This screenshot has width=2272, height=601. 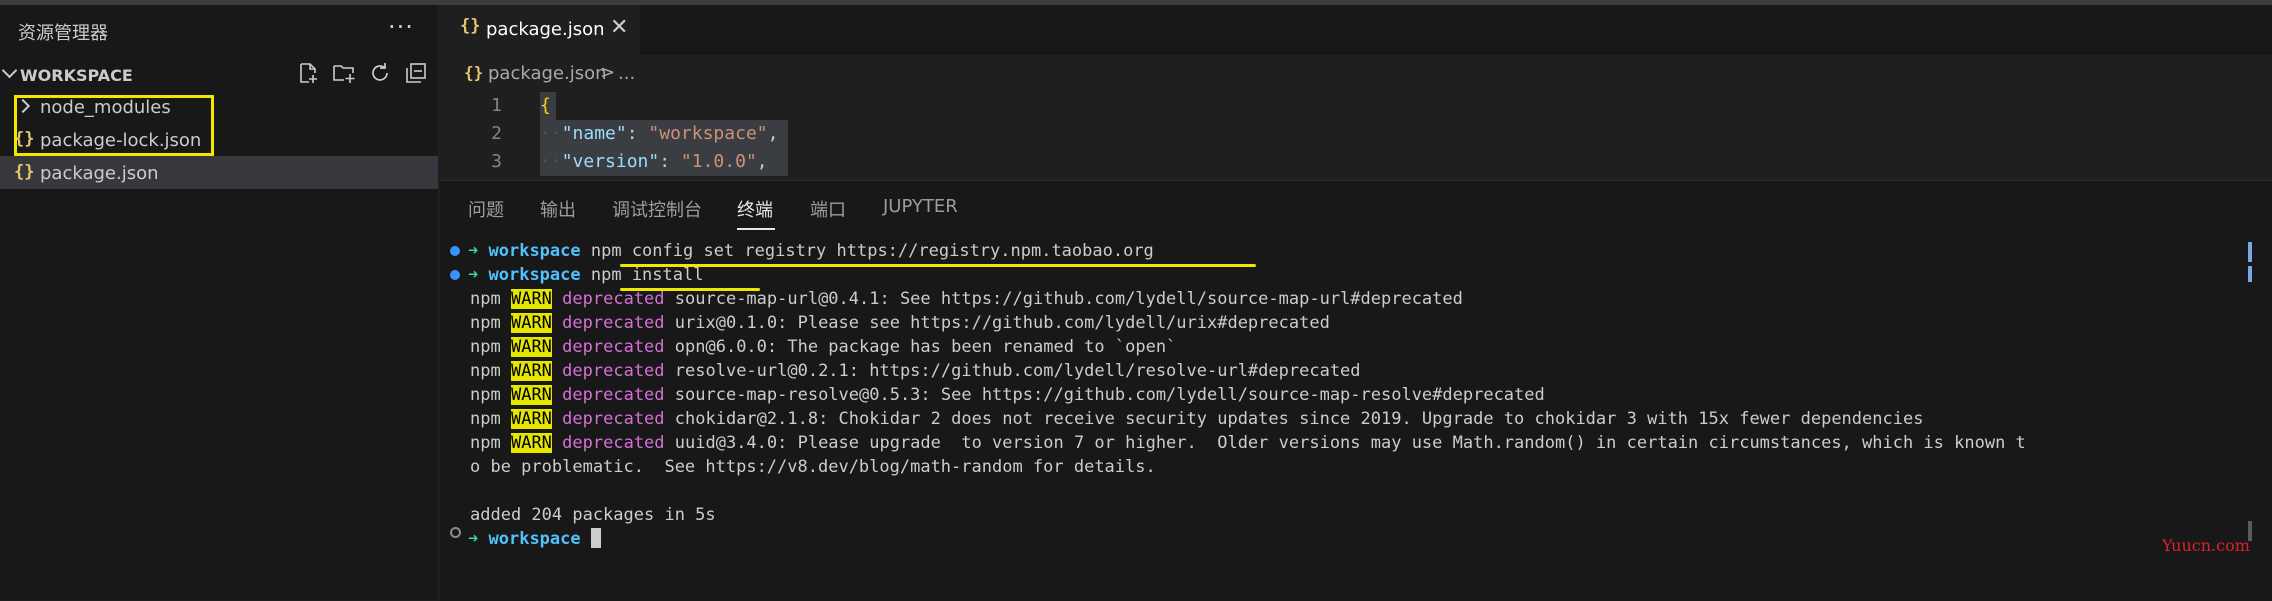 I want to click on code-line: 1 {, so click(x=1356, y=106).